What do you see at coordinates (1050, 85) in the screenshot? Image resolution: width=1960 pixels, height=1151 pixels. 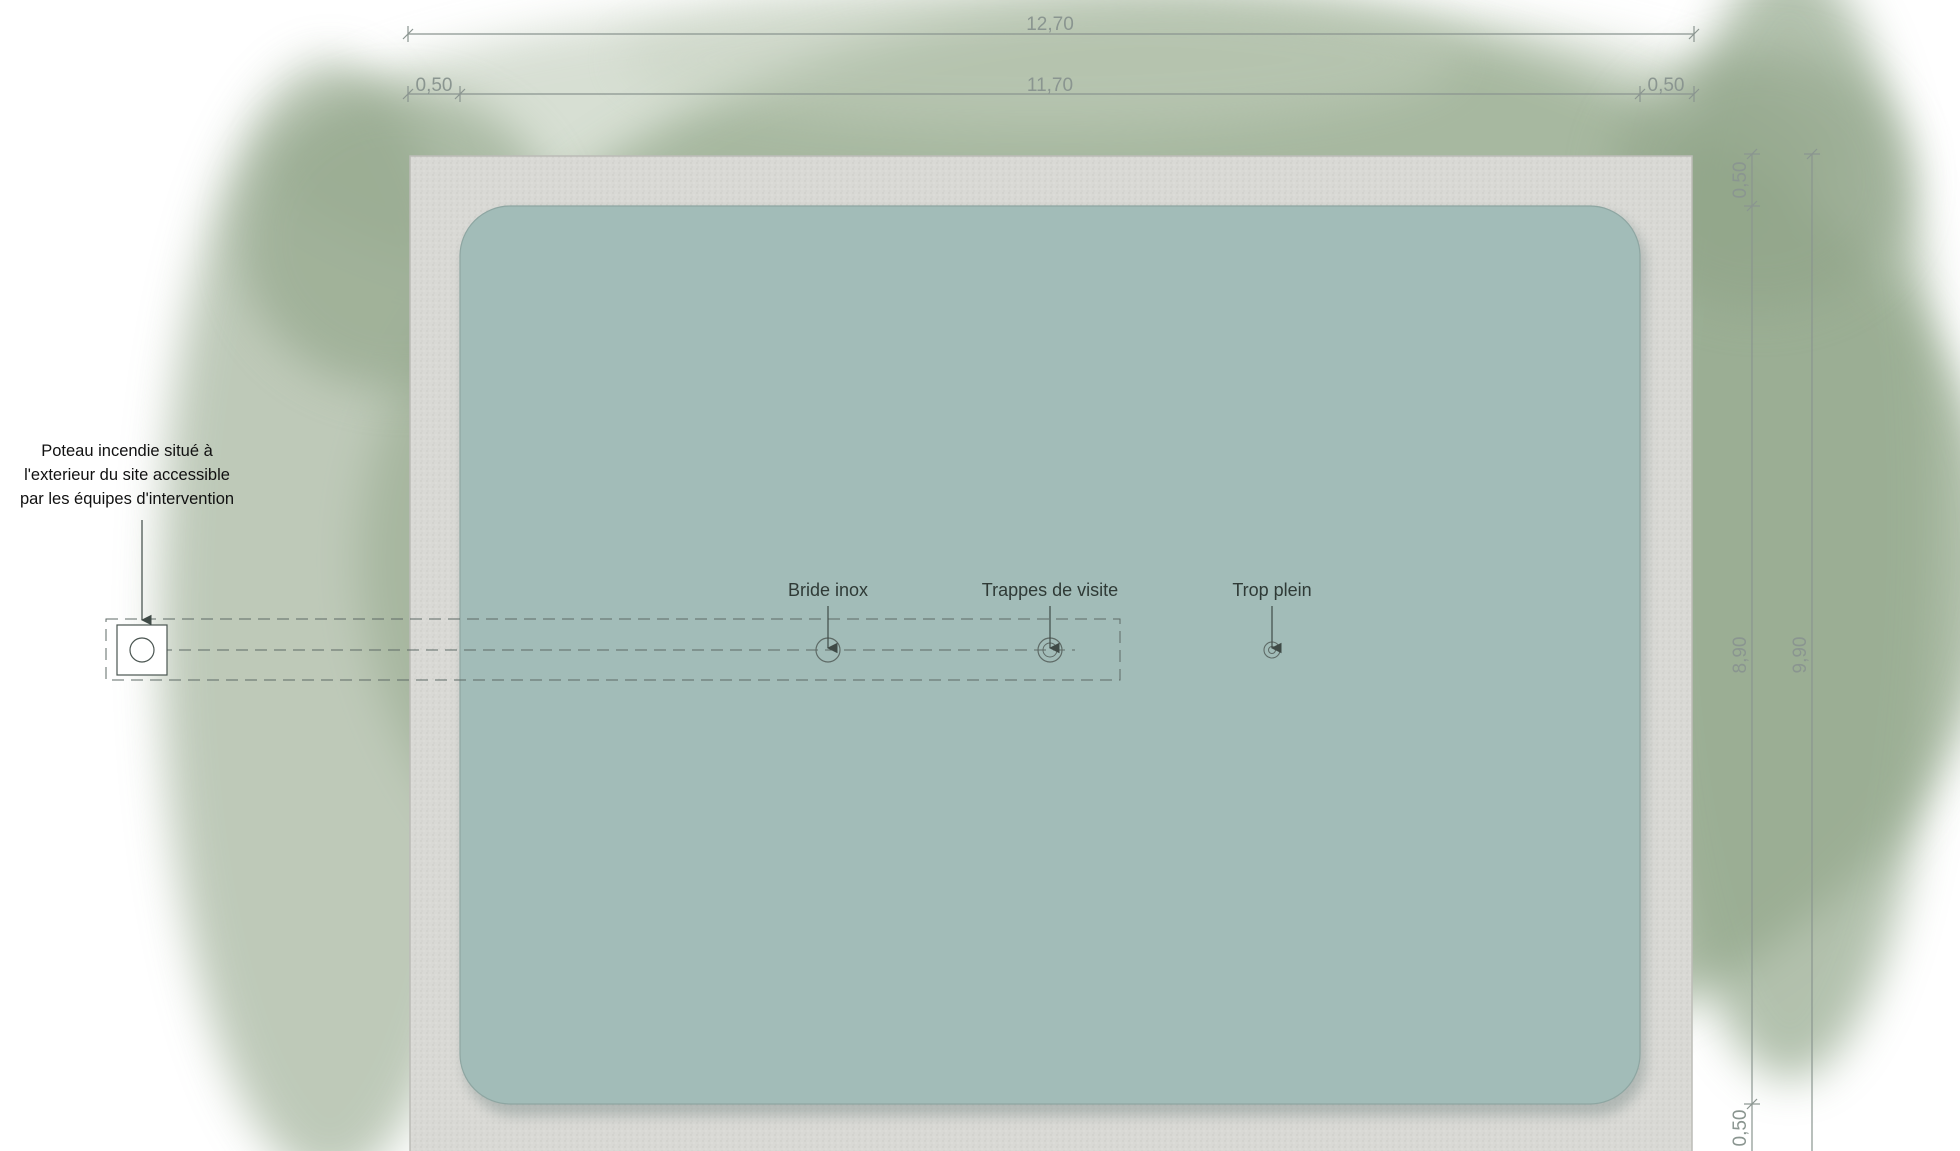 I see `dim-inner-width: 11,70` at bounding box center [1050, 85].